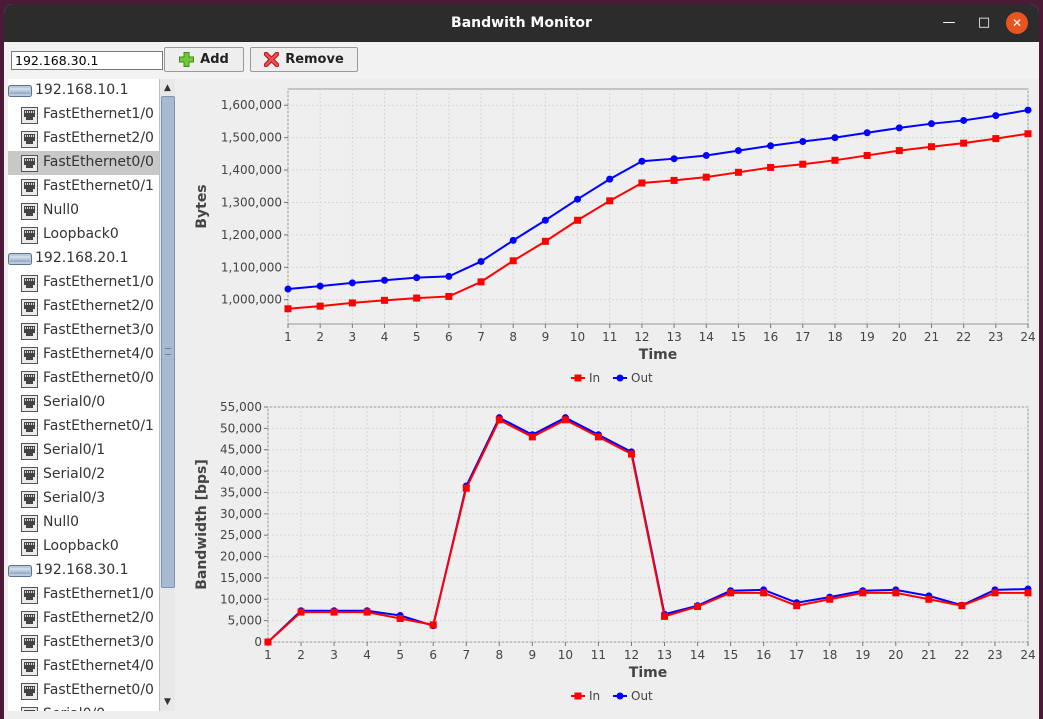  Describe the element at coordinates (268, 655) in the screenshot. I see `x-tick-label: 1` at that location.